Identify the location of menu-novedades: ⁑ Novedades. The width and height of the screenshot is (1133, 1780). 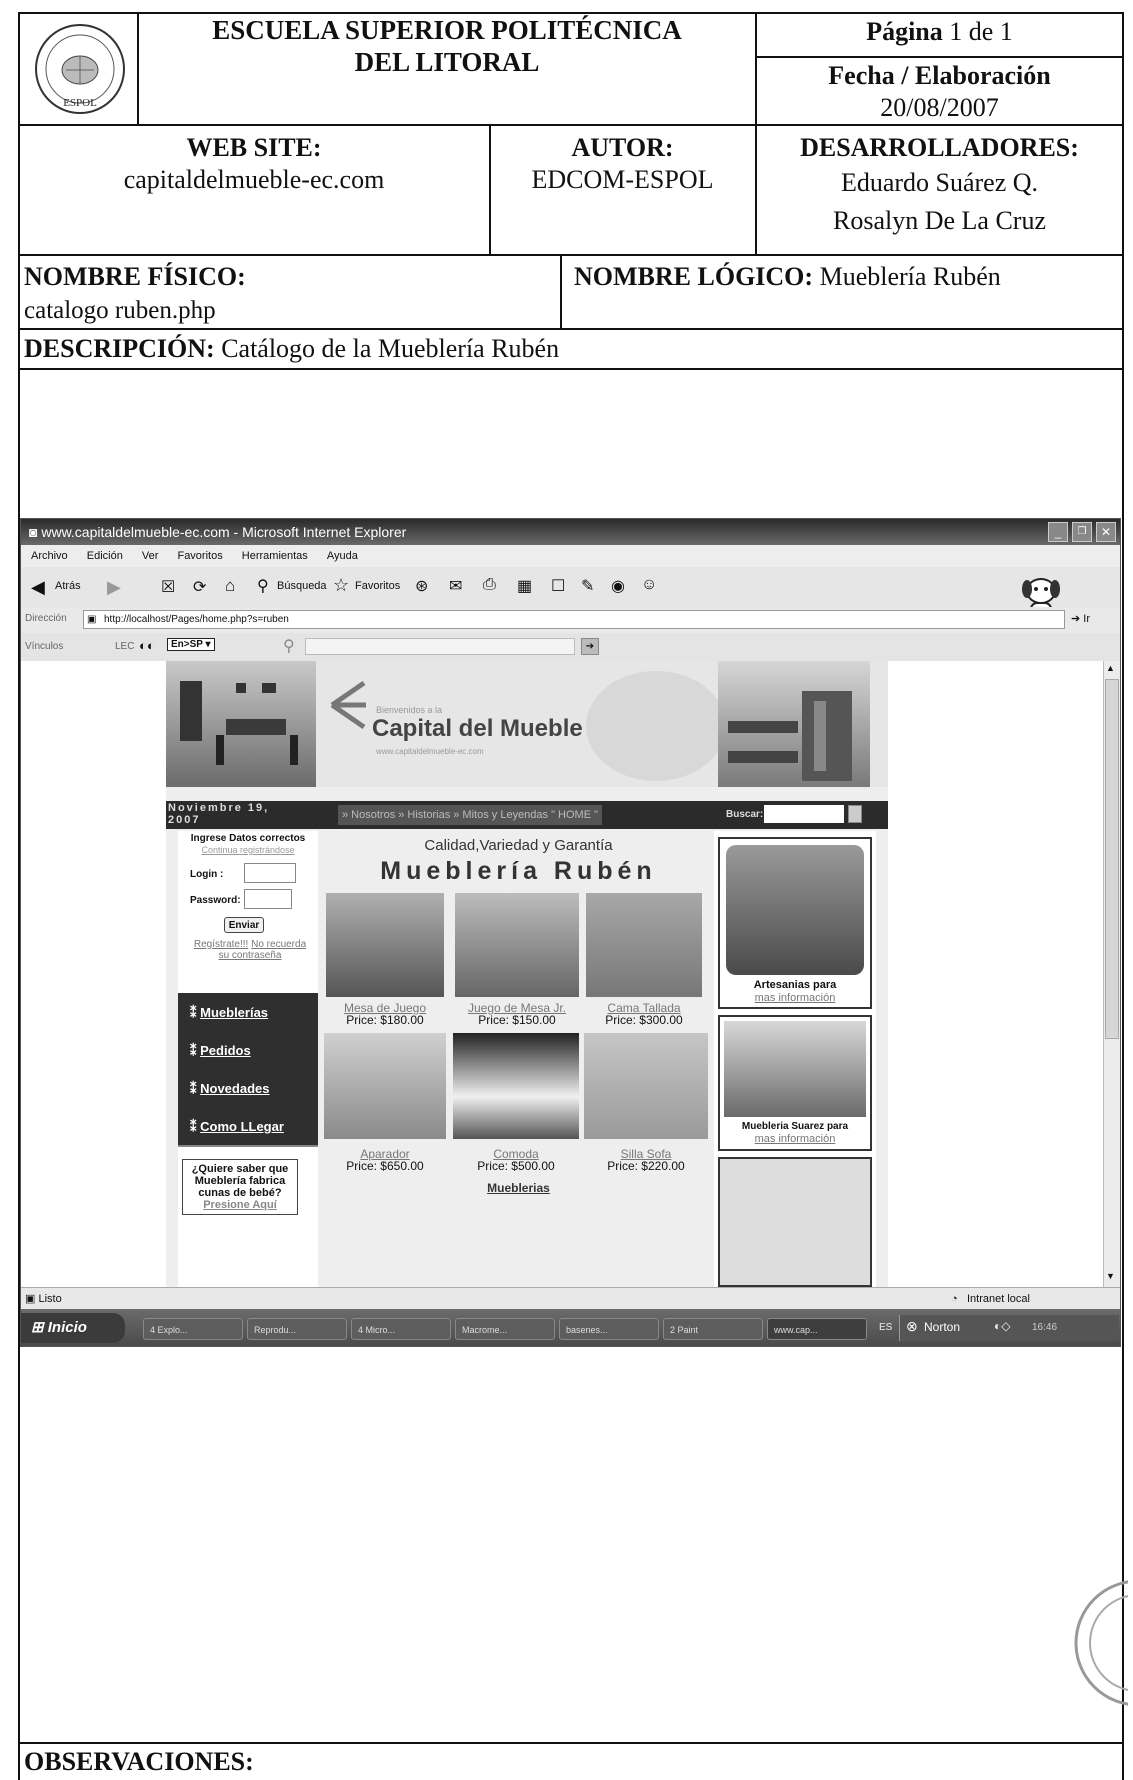
(248, 1089).